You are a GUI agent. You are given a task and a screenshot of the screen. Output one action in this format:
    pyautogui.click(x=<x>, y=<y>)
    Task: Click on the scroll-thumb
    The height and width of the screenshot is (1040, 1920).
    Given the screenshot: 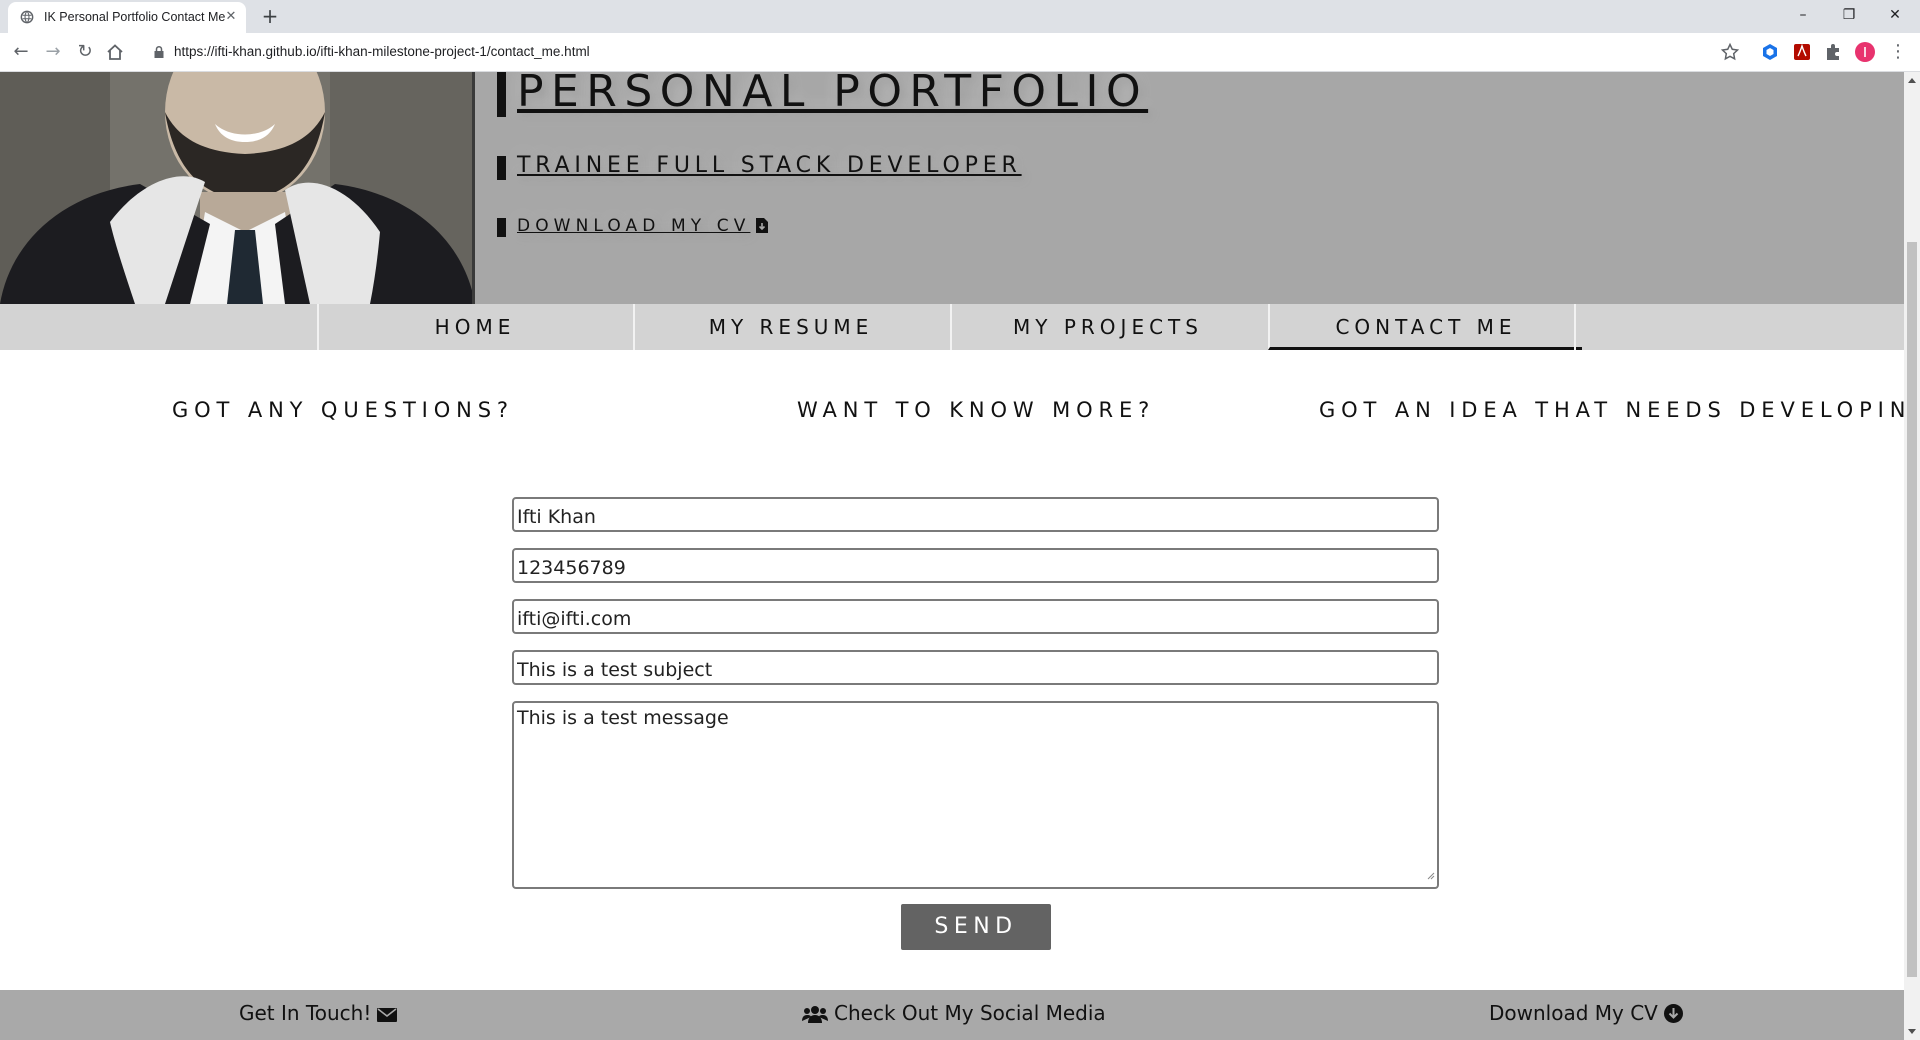 What is the action you would take?
    pyautogui.click(x=1912, y=609)
    